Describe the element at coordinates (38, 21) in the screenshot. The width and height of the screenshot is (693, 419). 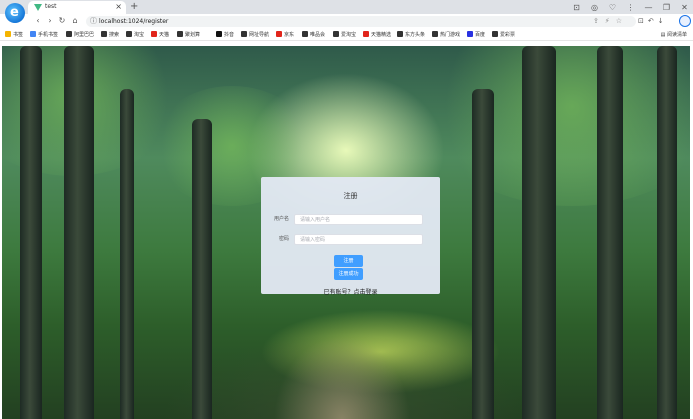
I see `back-button: ‹` at that location.